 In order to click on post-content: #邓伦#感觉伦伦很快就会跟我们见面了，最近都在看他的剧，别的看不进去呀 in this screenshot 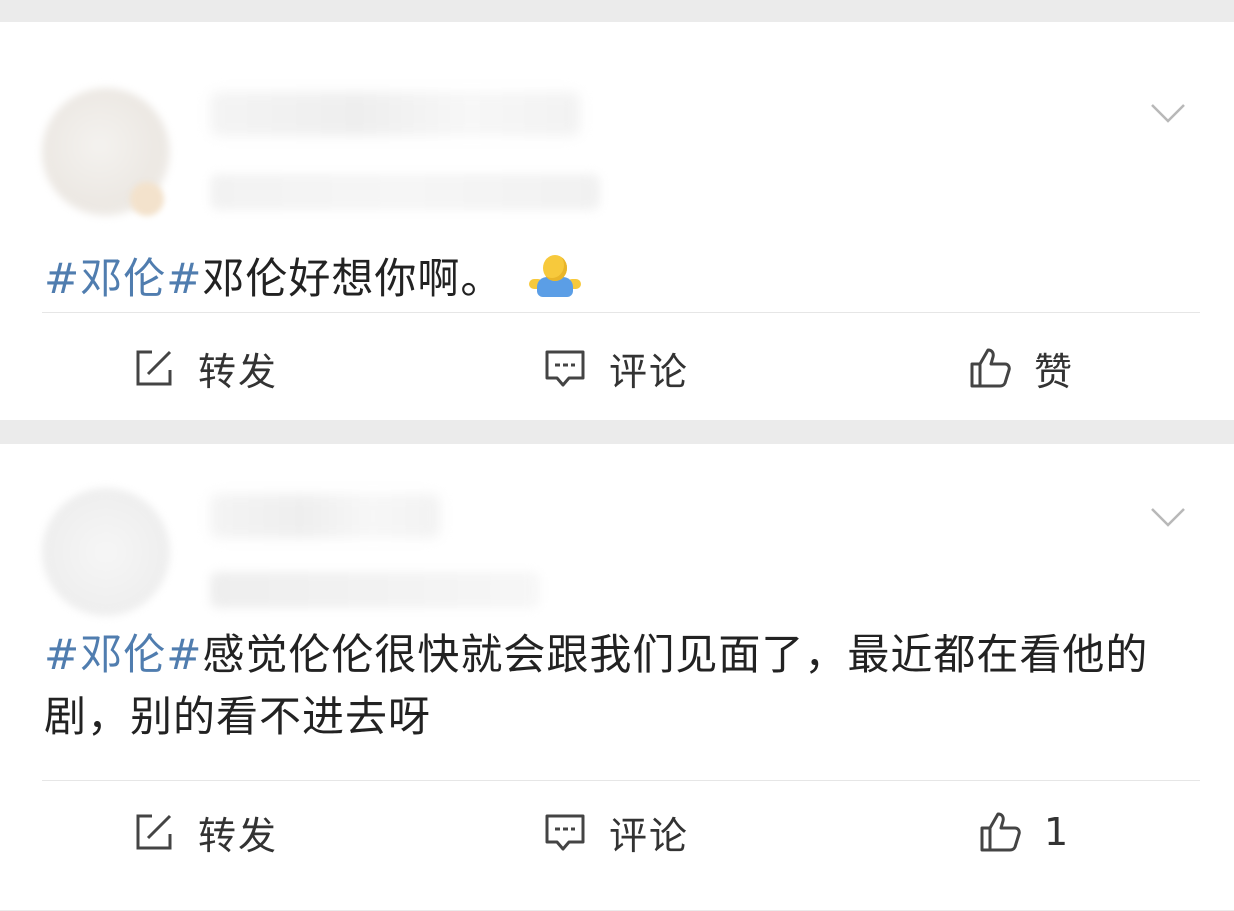, I will do `click(609, 686)`.